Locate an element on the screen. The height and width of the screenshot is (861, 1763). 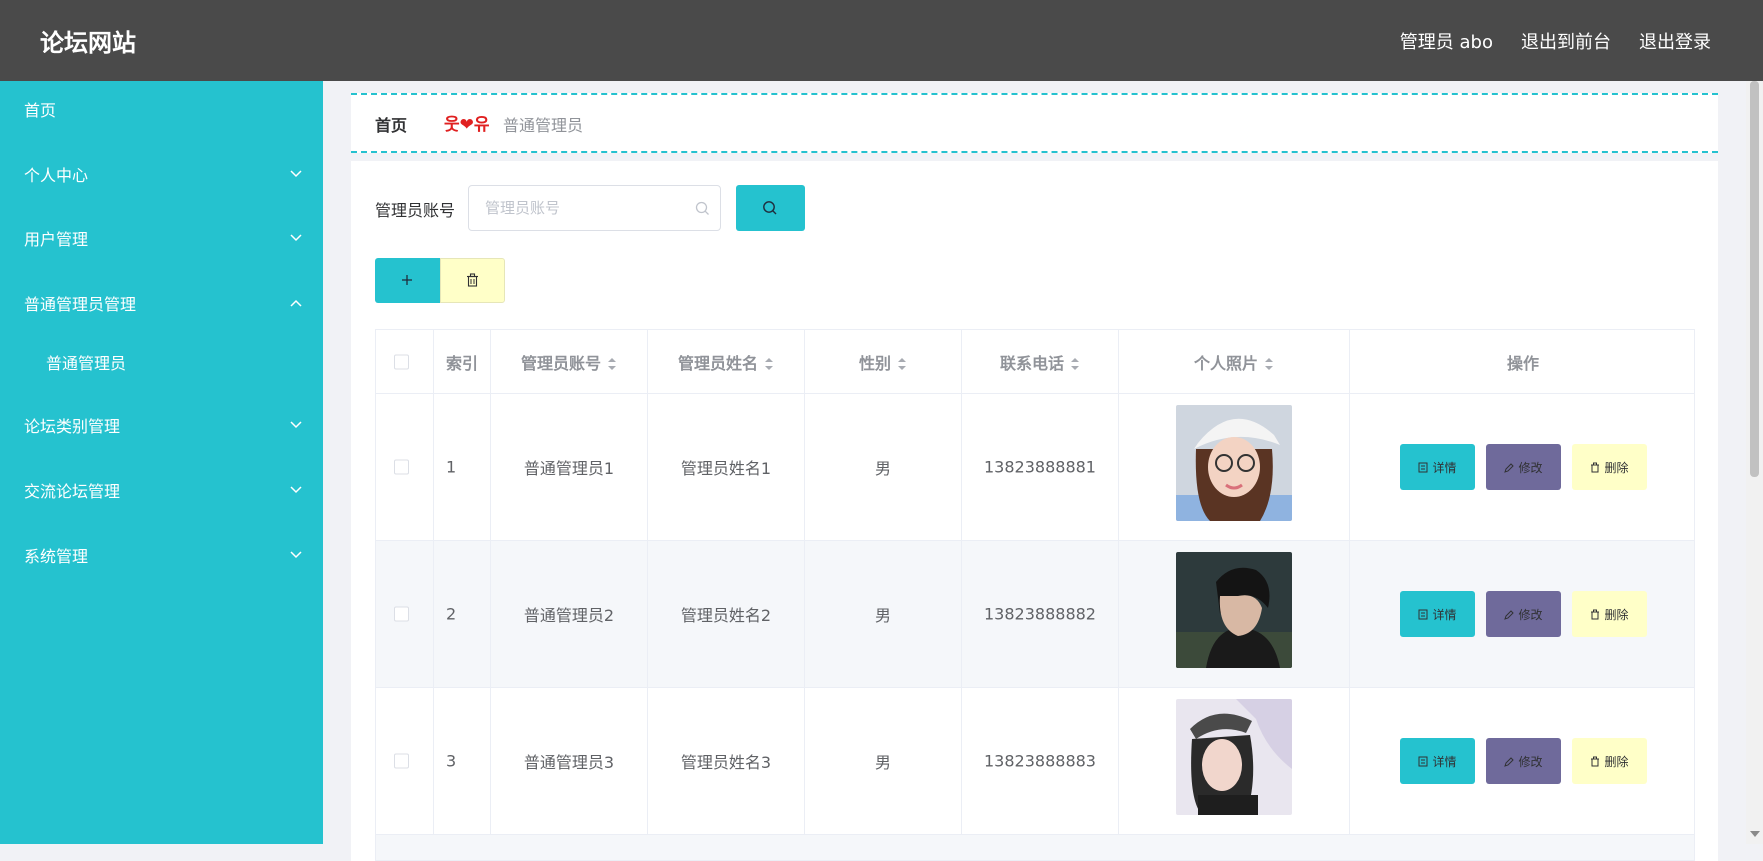
add-button is located at coordinates (407, 280).